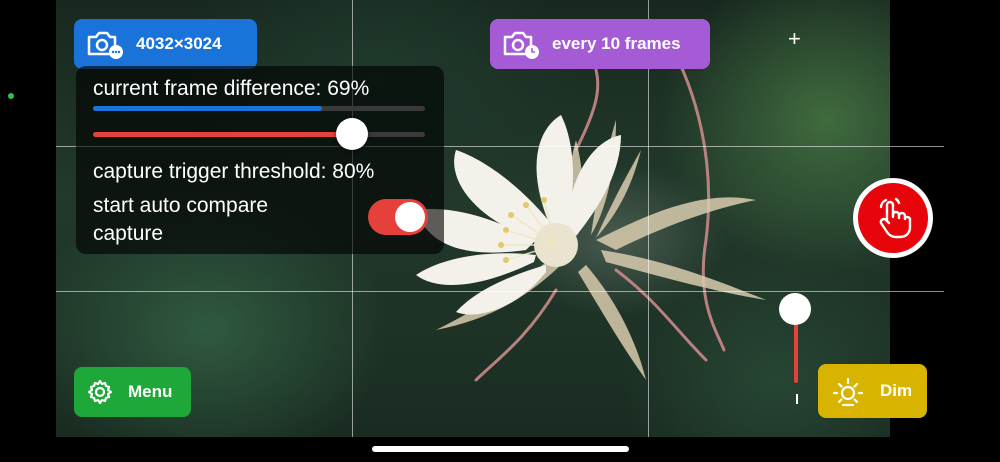 The width and height of the screenshot is (1000, 462). I want to click on frame-difference-meter, so click(259, 108).